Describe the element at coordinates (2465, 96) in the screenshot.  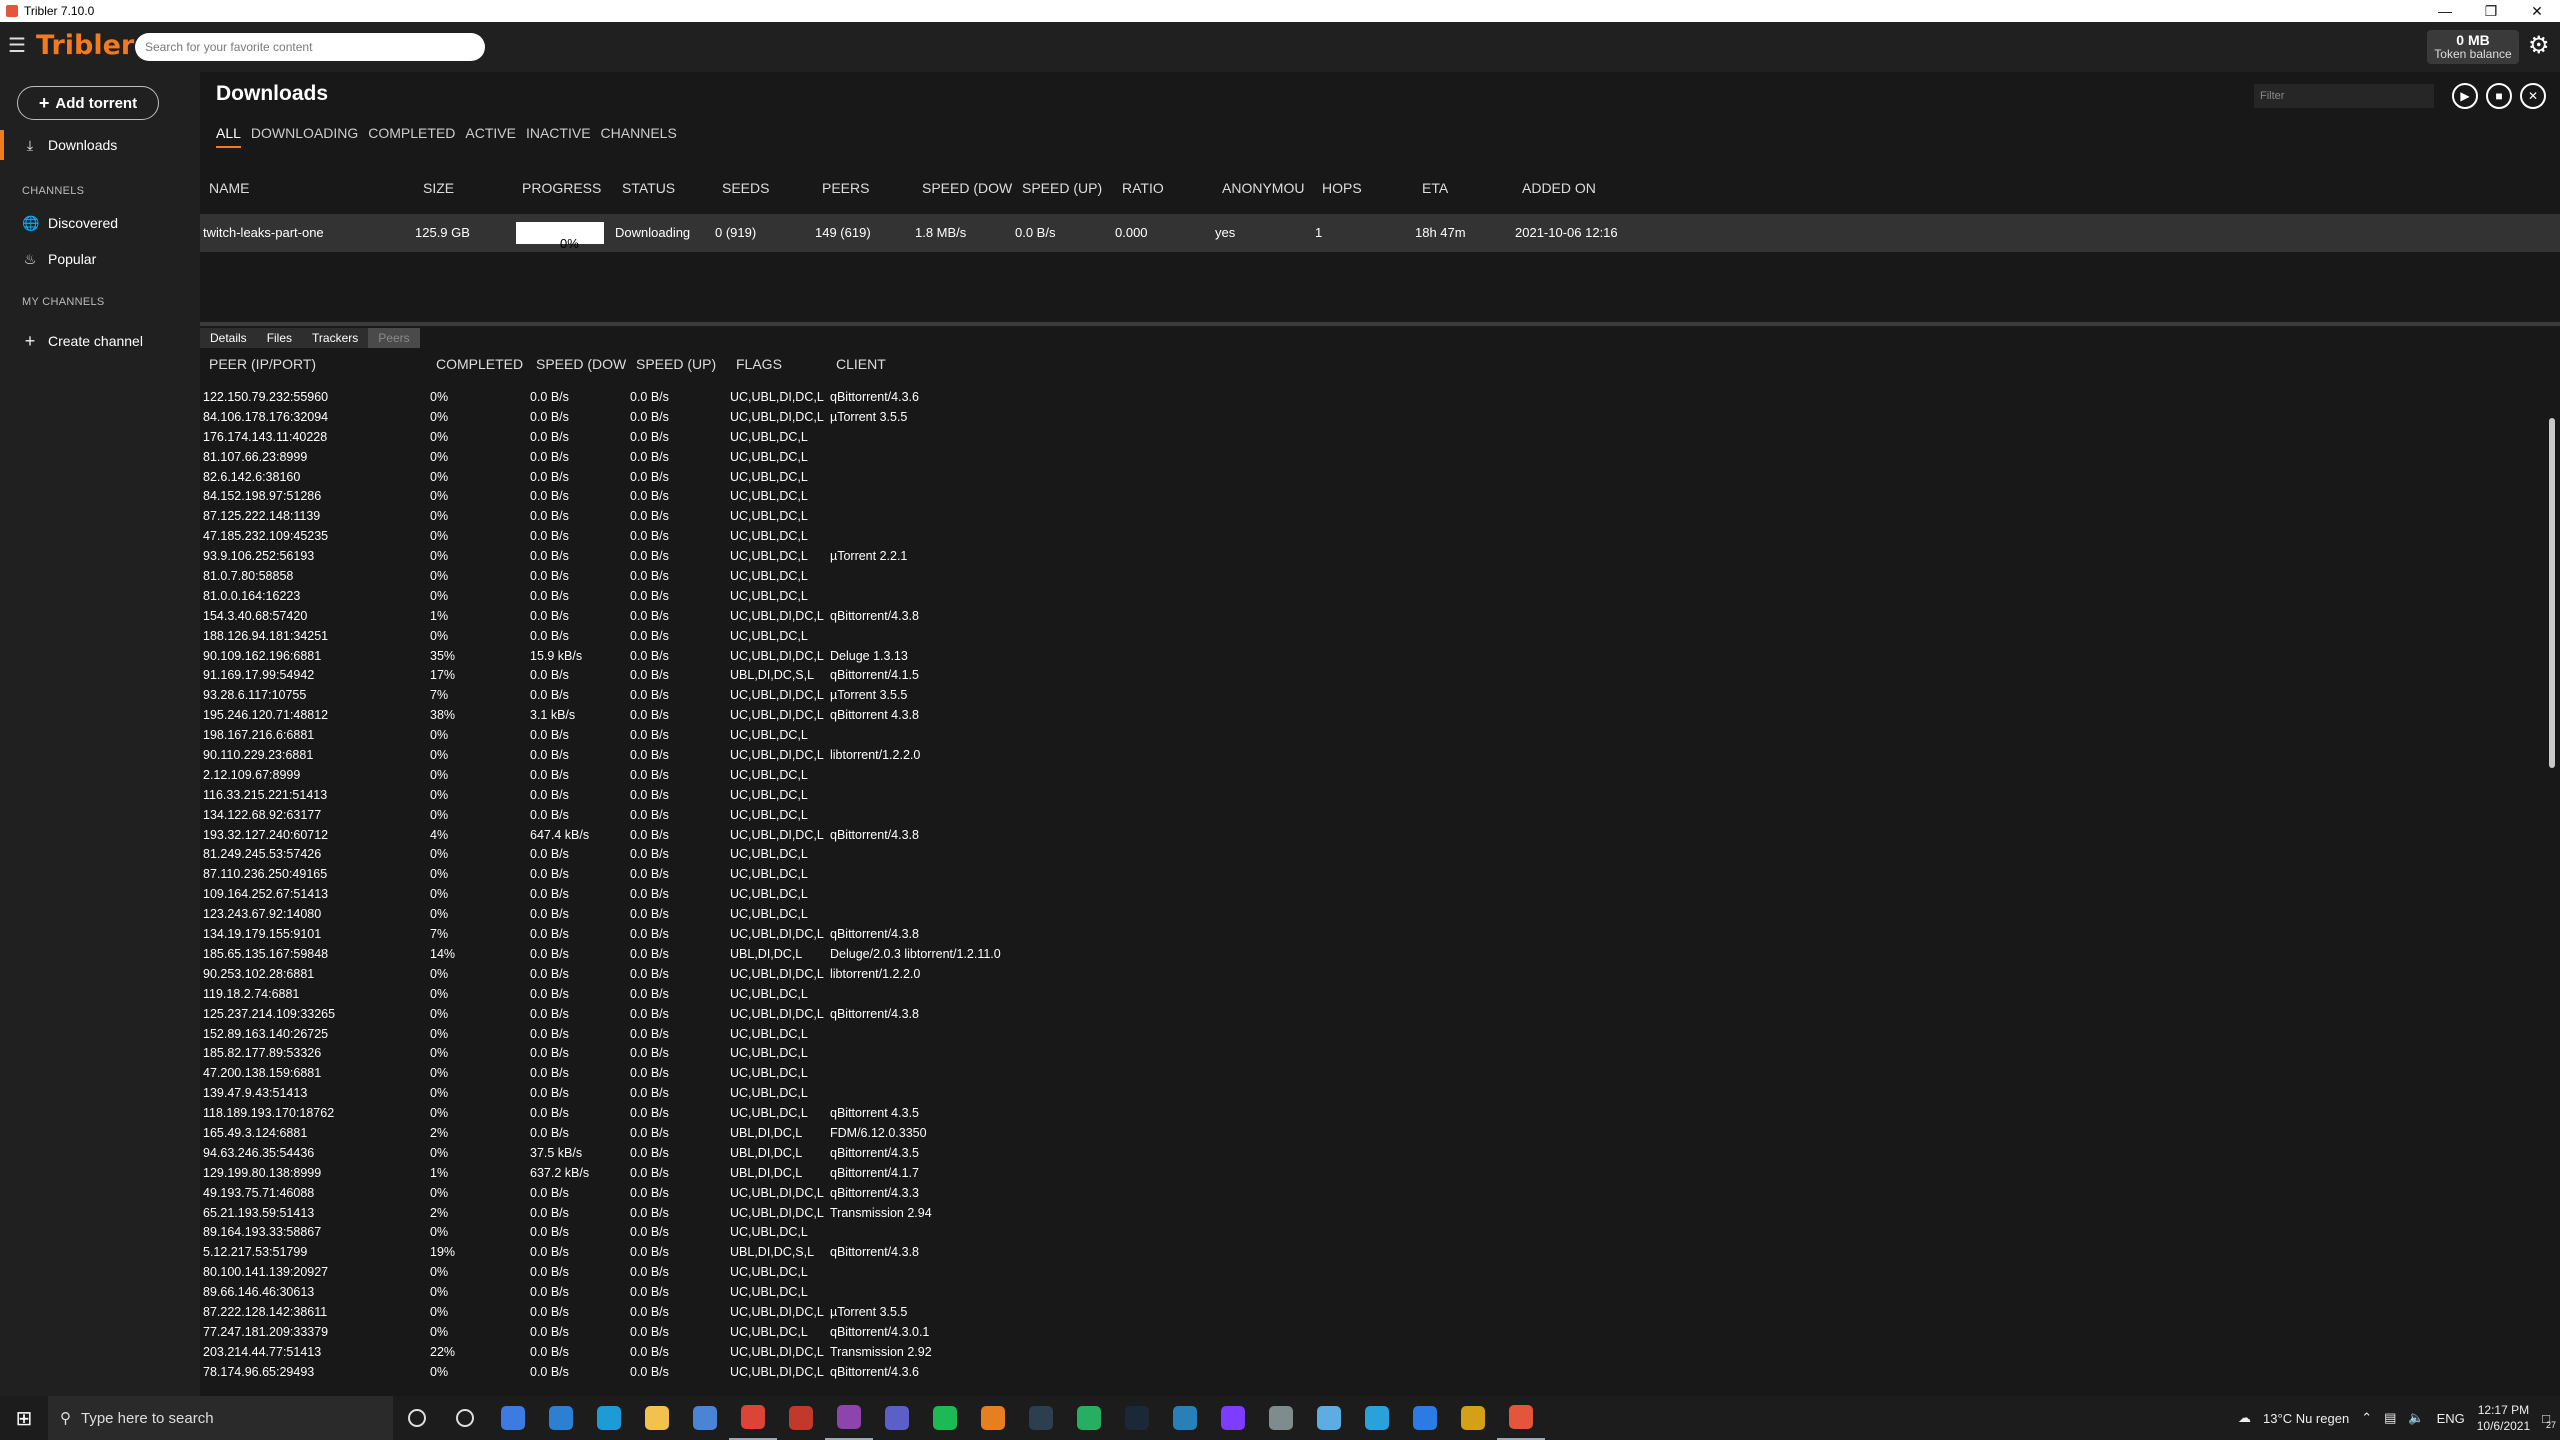
I see `play-icon: ▶` at that location.